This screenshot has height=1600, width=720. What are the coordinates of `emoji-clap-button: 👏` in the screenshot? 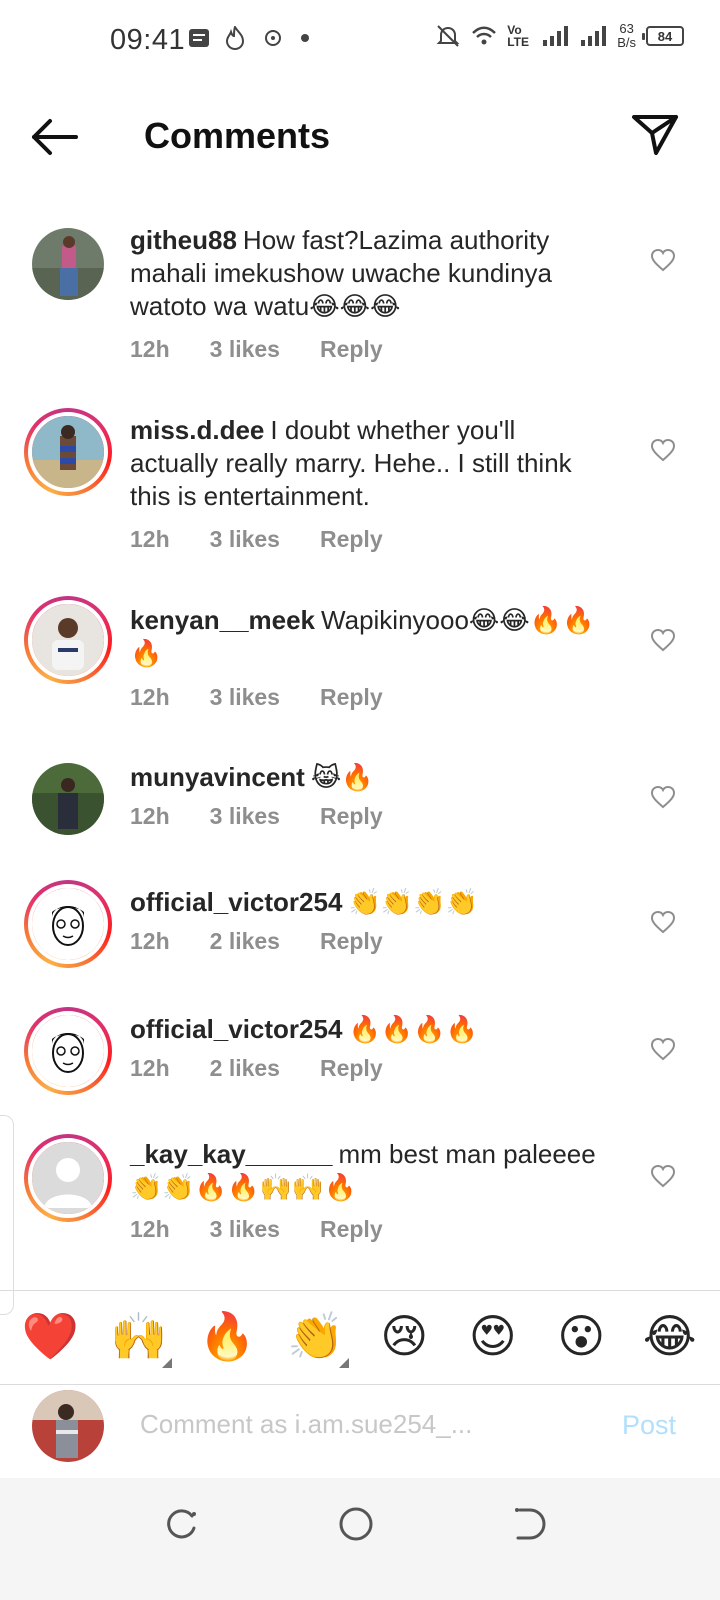 It's located at (316, 1338).